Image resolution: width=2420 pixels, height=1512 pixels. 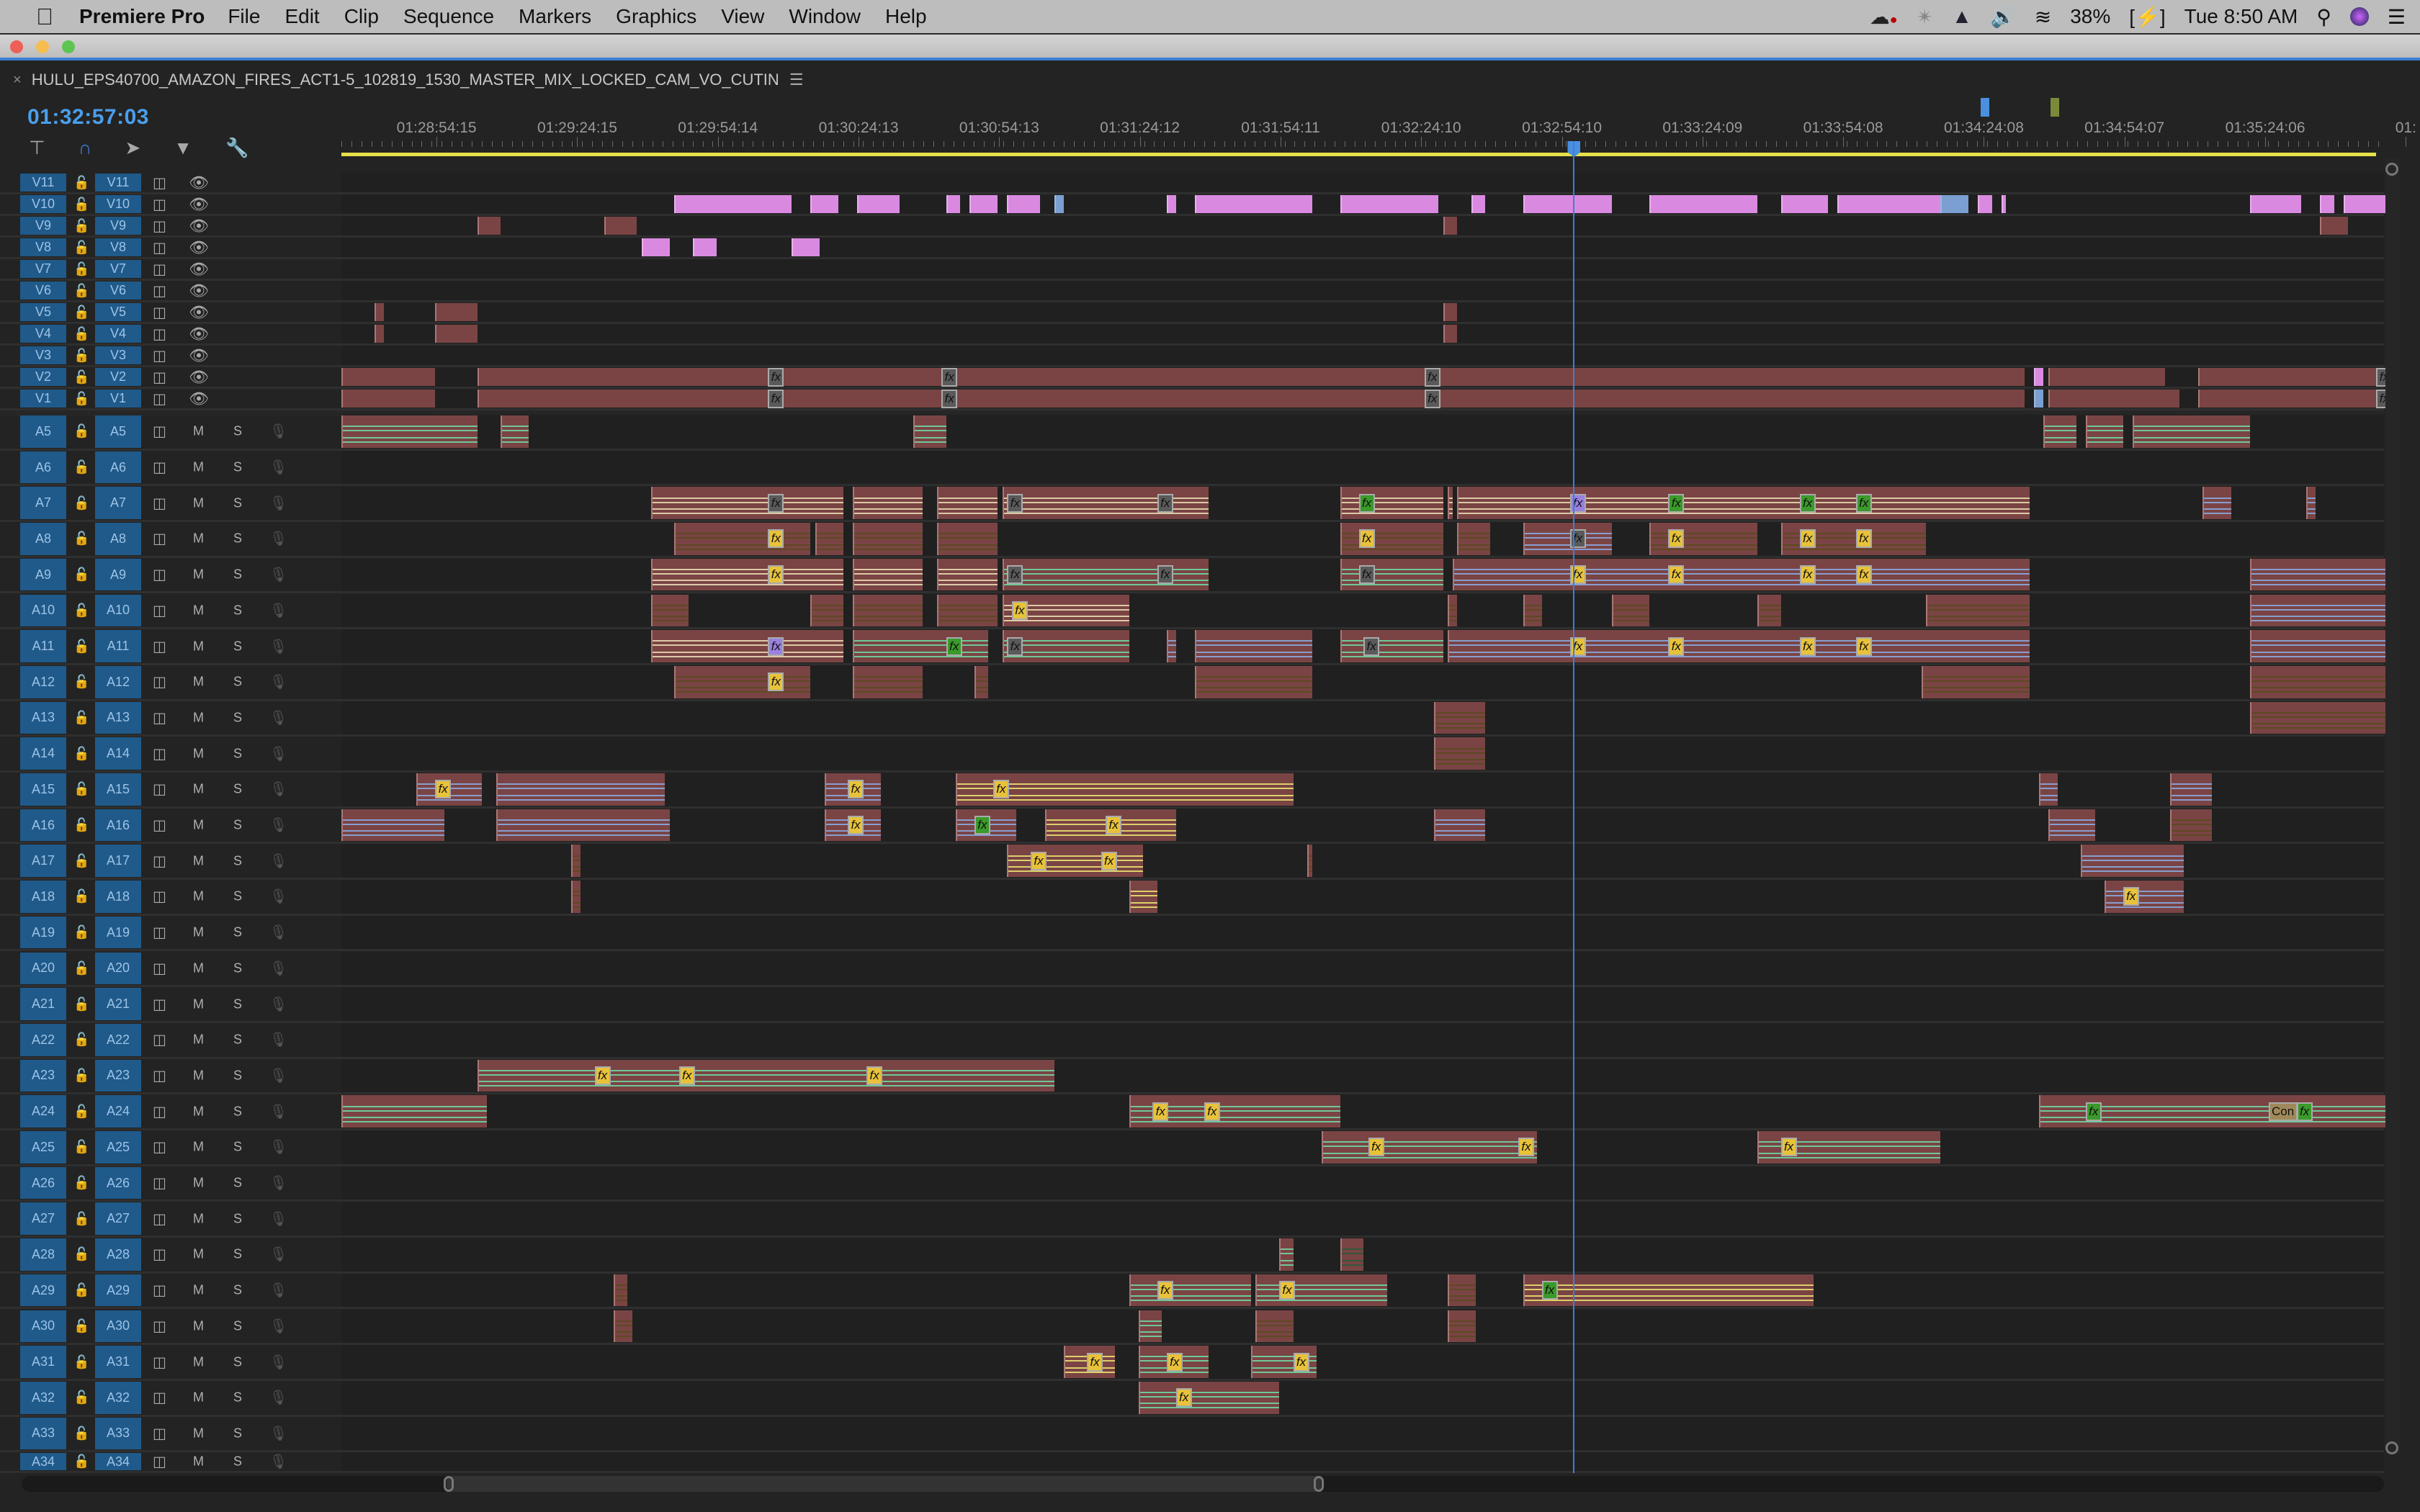 I want to click on source-patch: V5, so click(x=43, y=312).